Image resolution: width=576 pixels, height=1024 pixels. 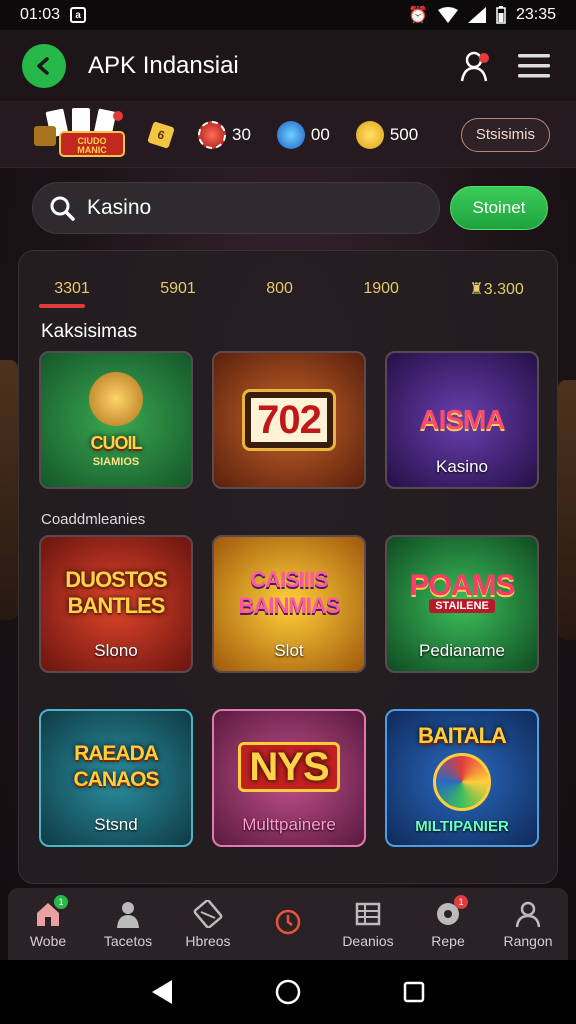 What do you see at coordinates (116, 824) in the screenshot?
I see `game-label-7: Stsnd` at bounding box center [116, 824].